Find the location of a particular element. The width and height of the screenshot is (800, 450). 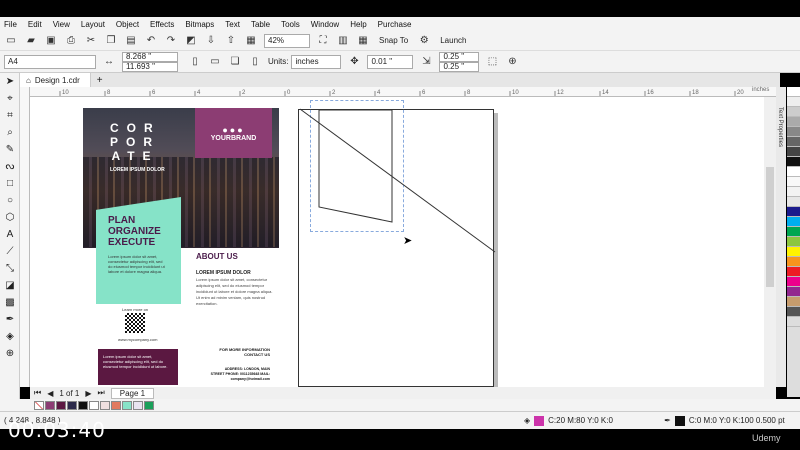

doc-swatch-dark-purple is located at coordinates (61, 405).